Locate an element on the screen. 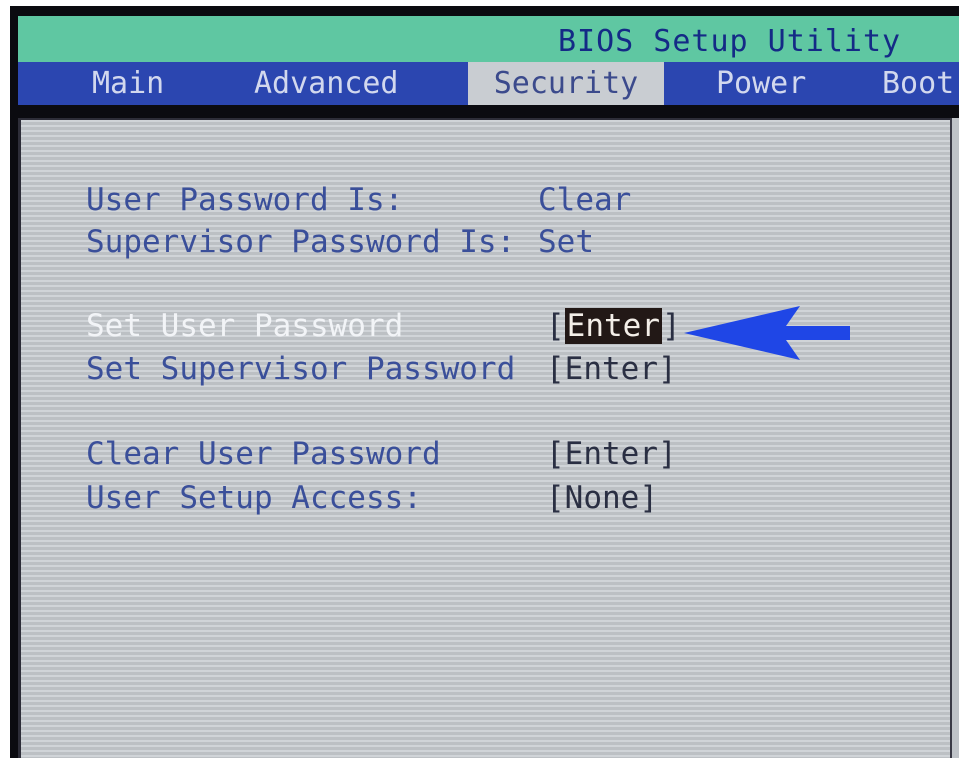 The width and height of the screenshot is (959, 761). arrow-left-icon is located at coordinates (767, 333).